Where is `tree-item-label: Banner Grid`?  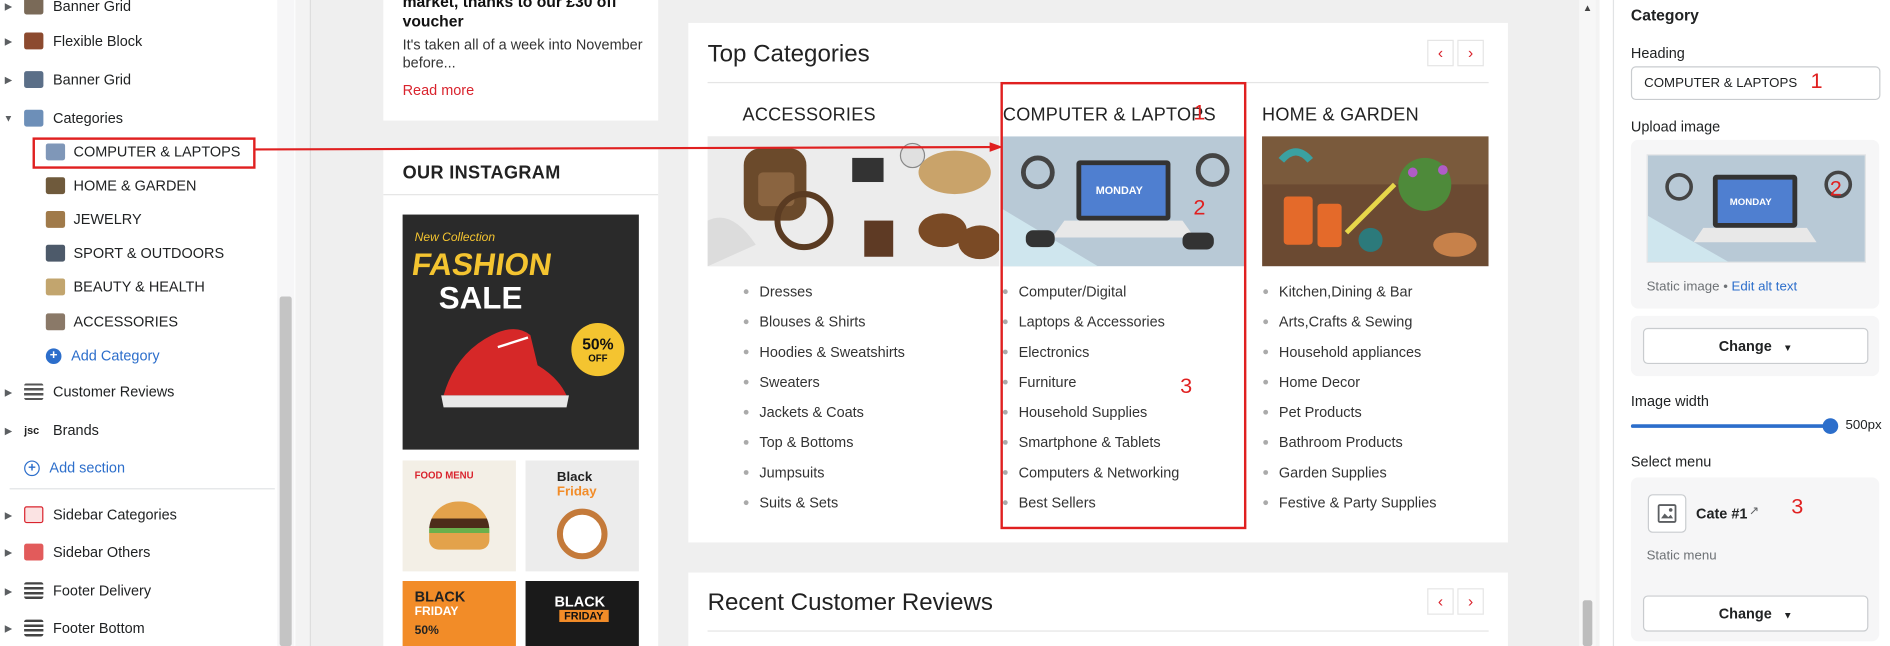
tree-item-label: Banner Grid is located at coordinates (92, 7).